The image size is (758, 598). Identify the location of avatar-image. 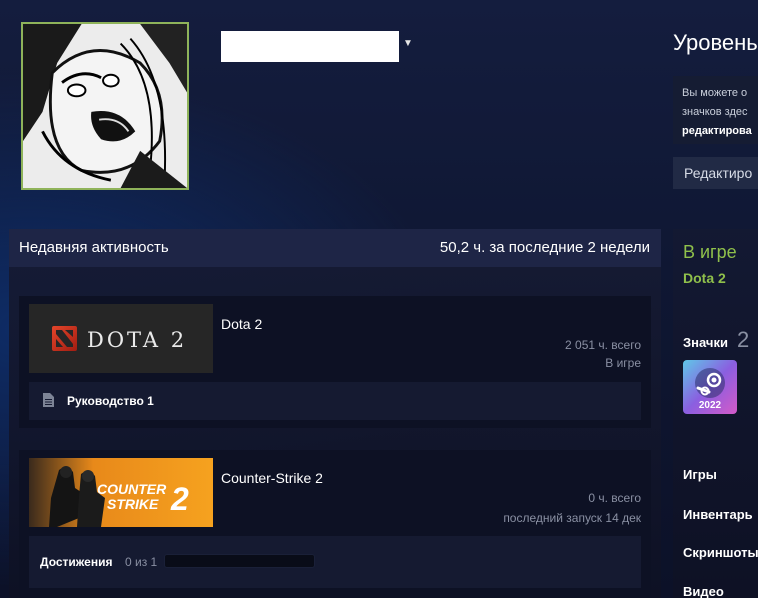
(105, 106).